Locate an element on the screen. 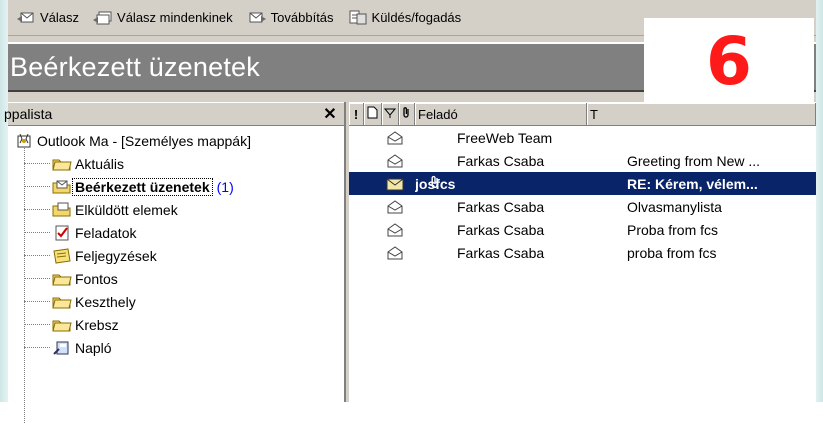 The width and height of the screenshot is (823, 423). paperclip-icon is located at coordinates (406, 114).